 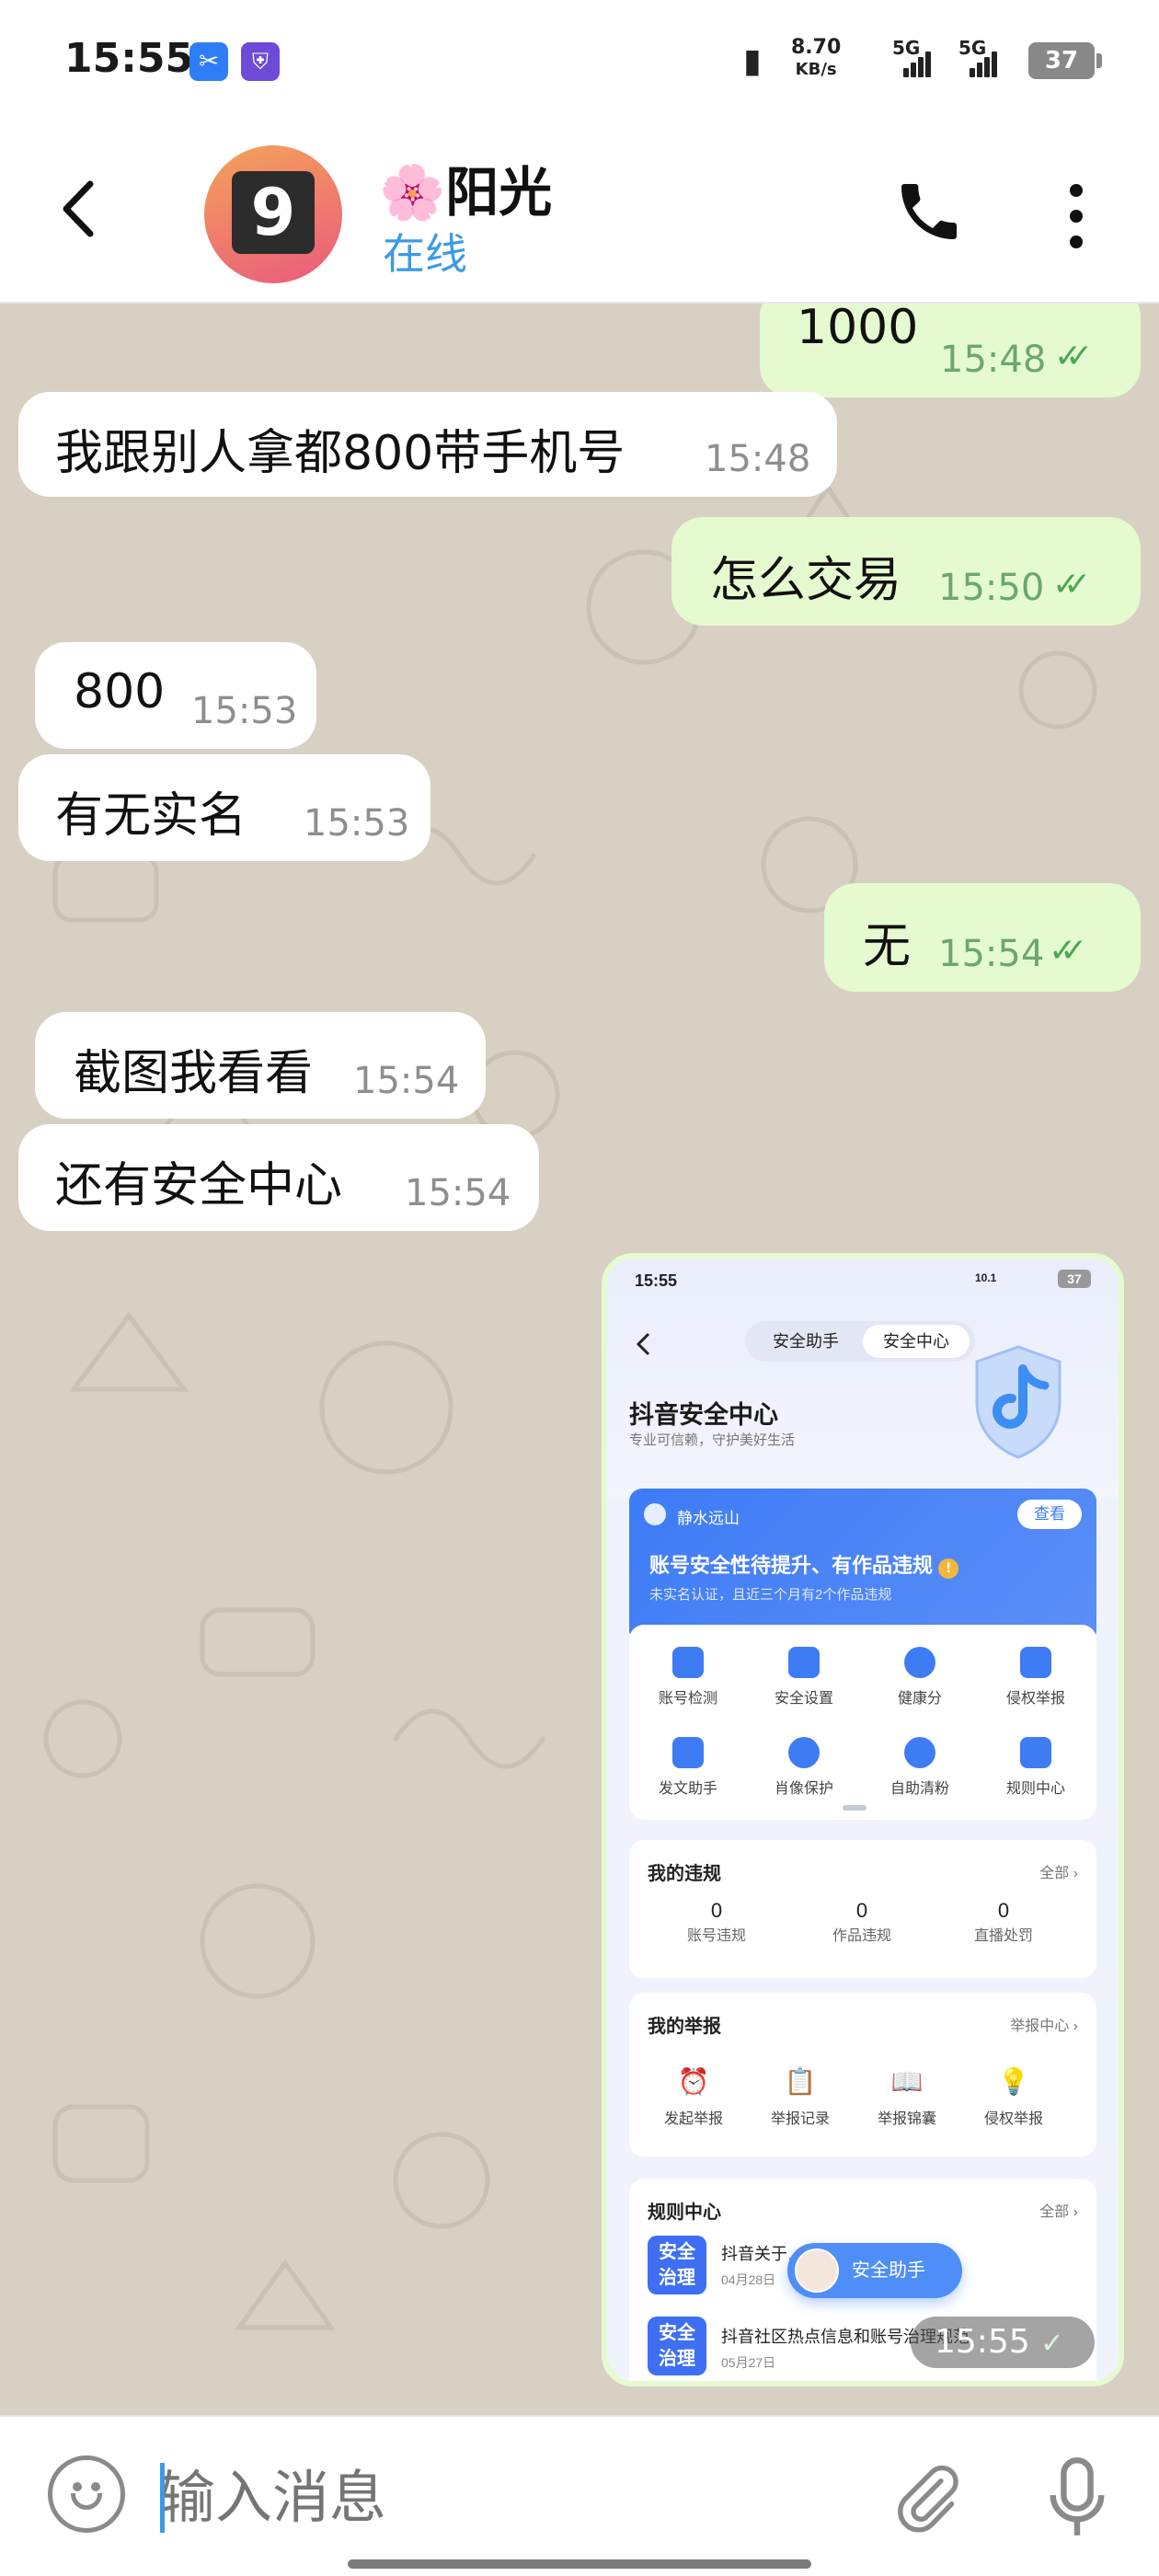 I want to click on signal-bars-2-icon, so click(x=980, y=63).